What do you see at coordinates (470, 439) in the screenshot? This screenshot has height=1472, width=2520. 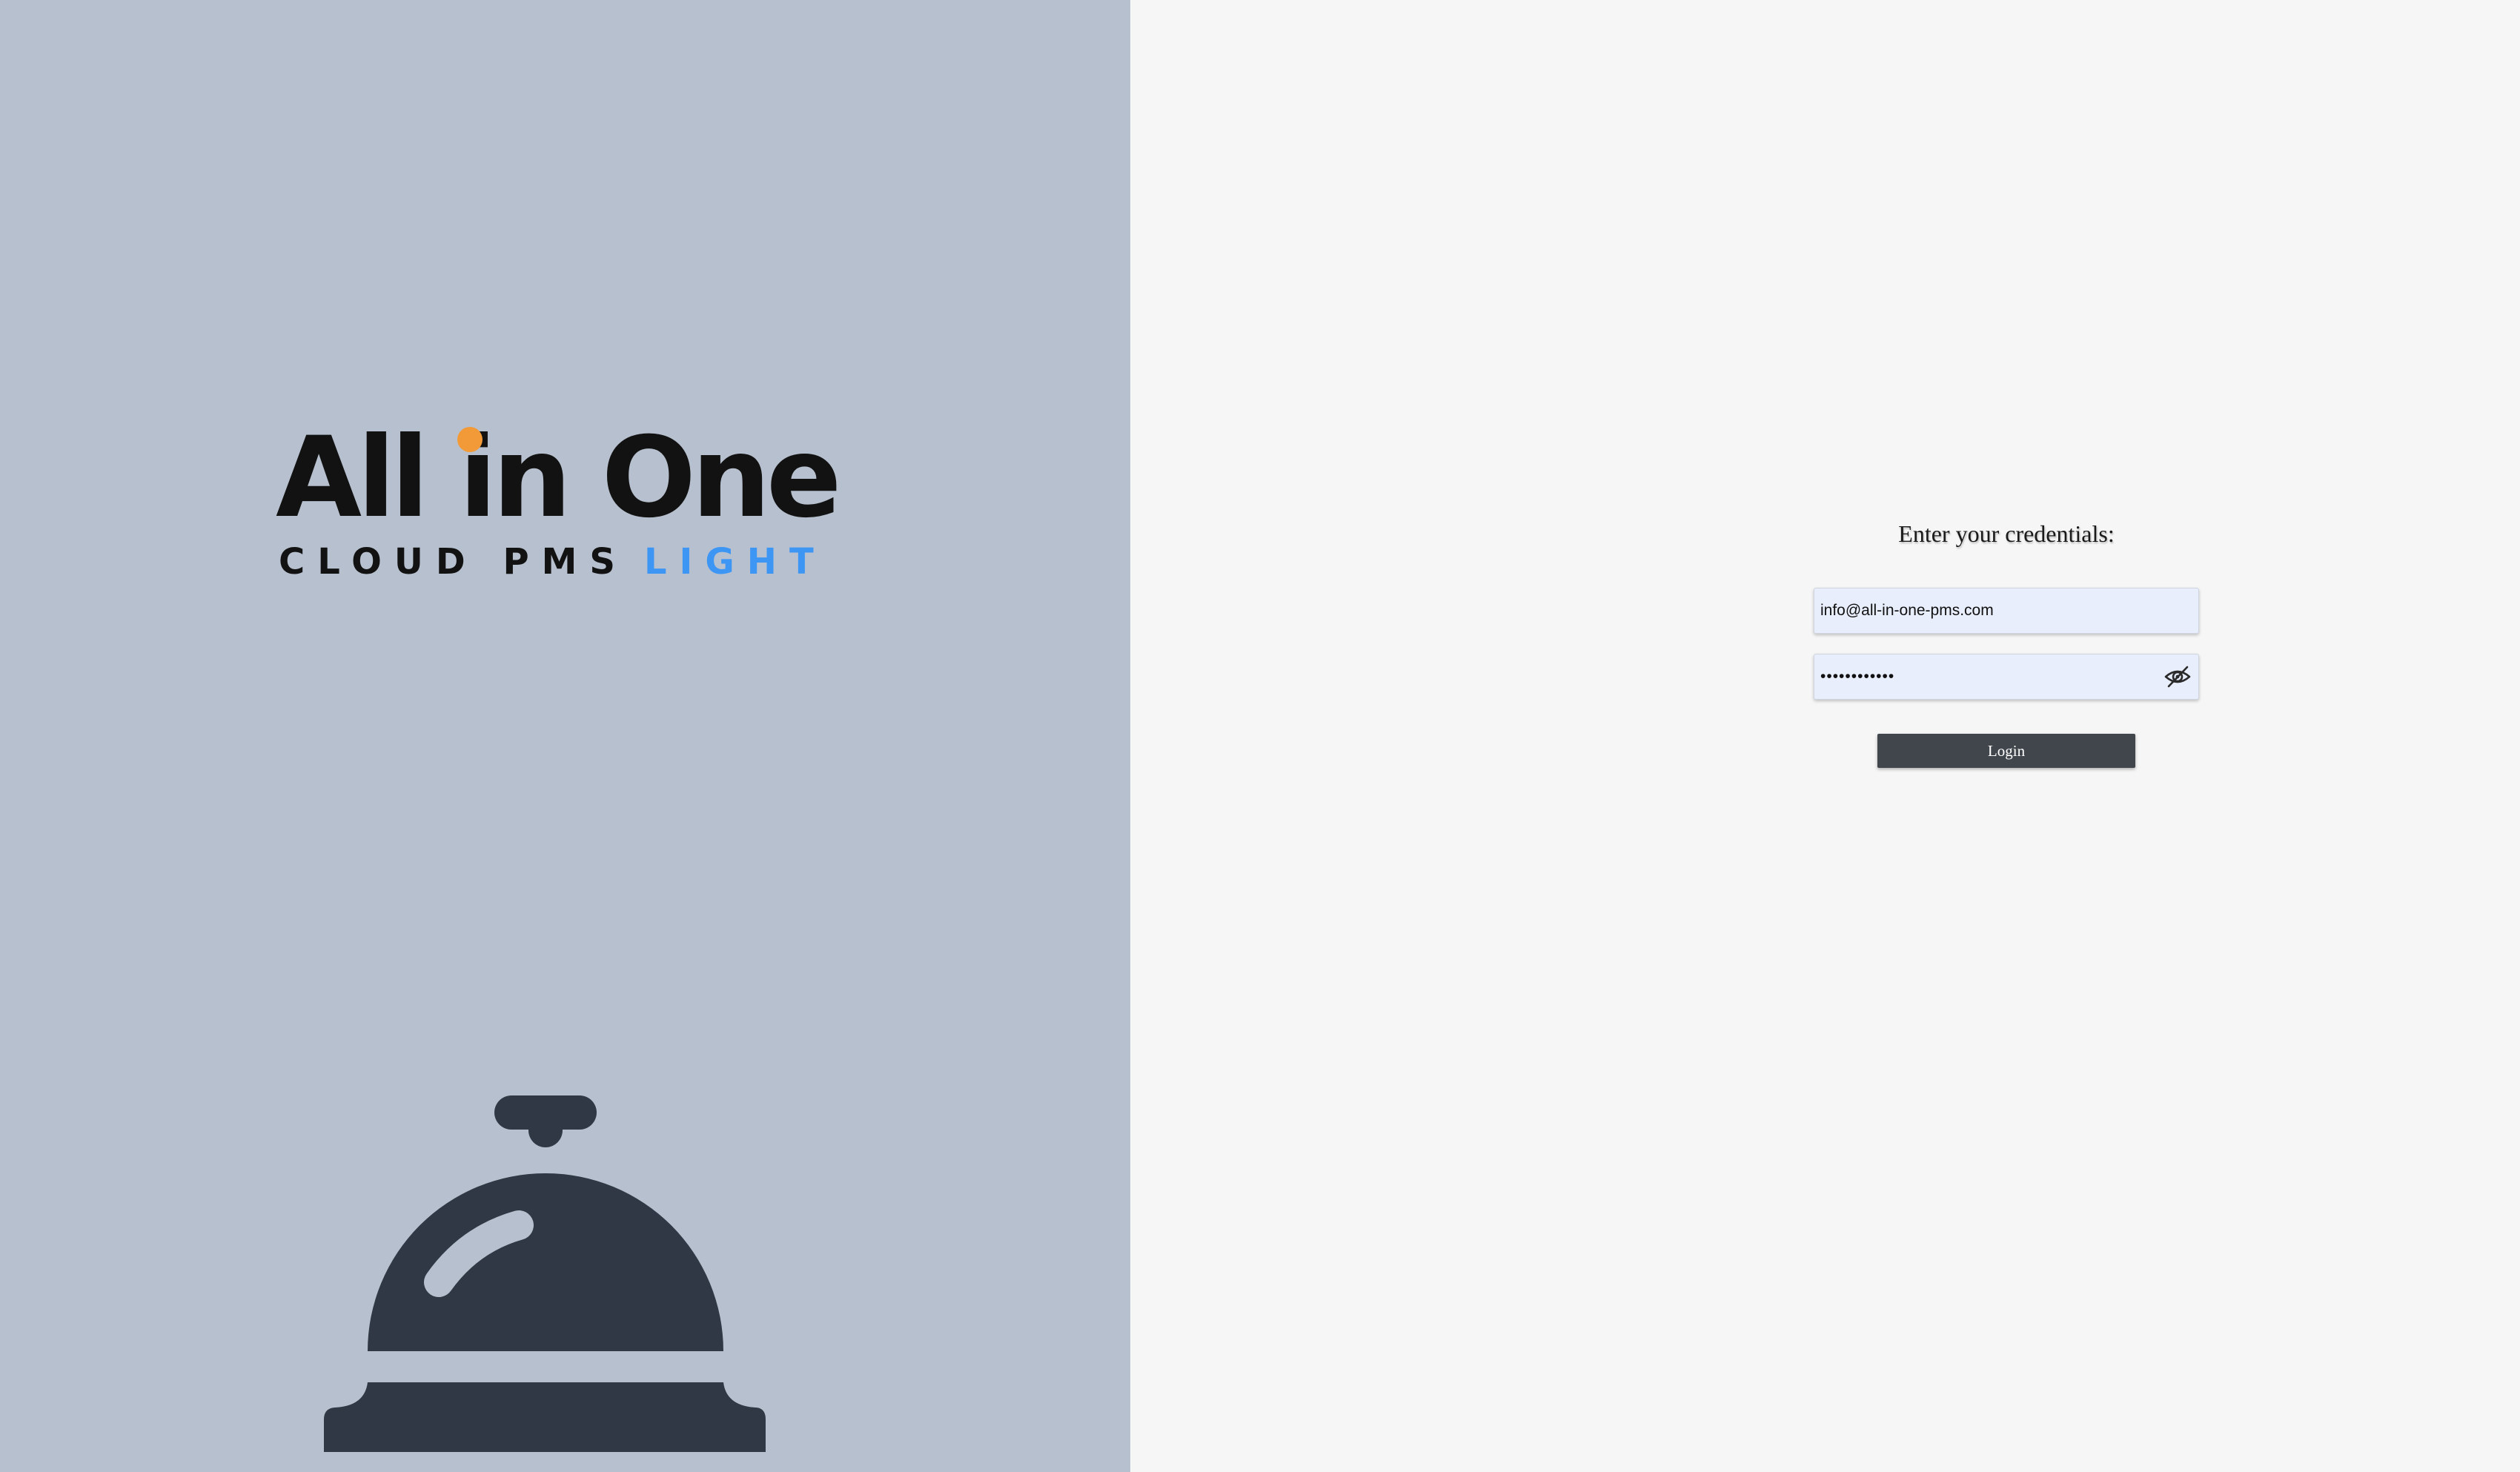 I see `logo-dot` at bounding box center [470, 439].